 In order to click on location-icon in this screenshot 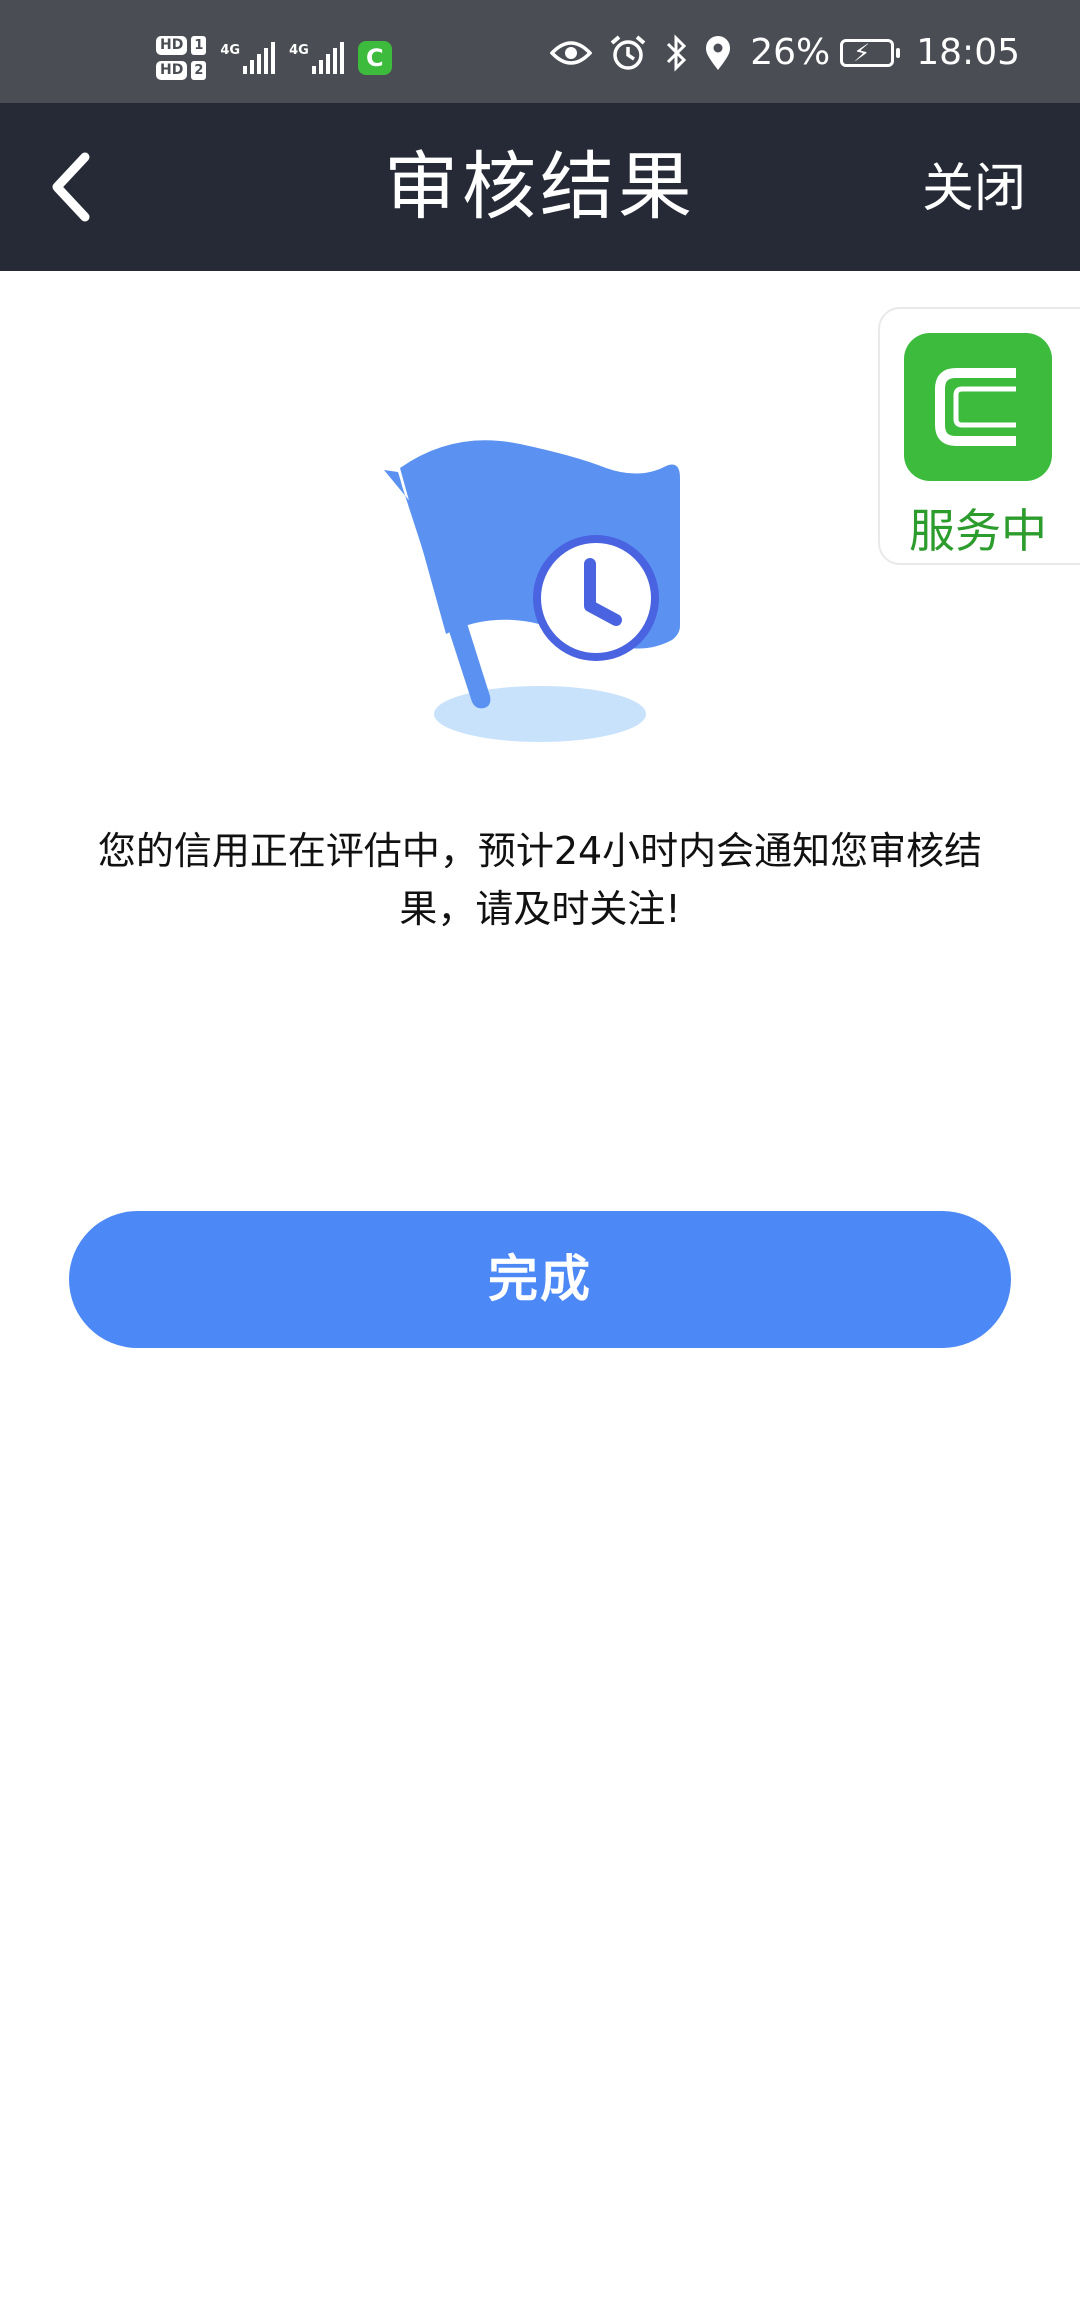, I will do `click(718, 53)`.